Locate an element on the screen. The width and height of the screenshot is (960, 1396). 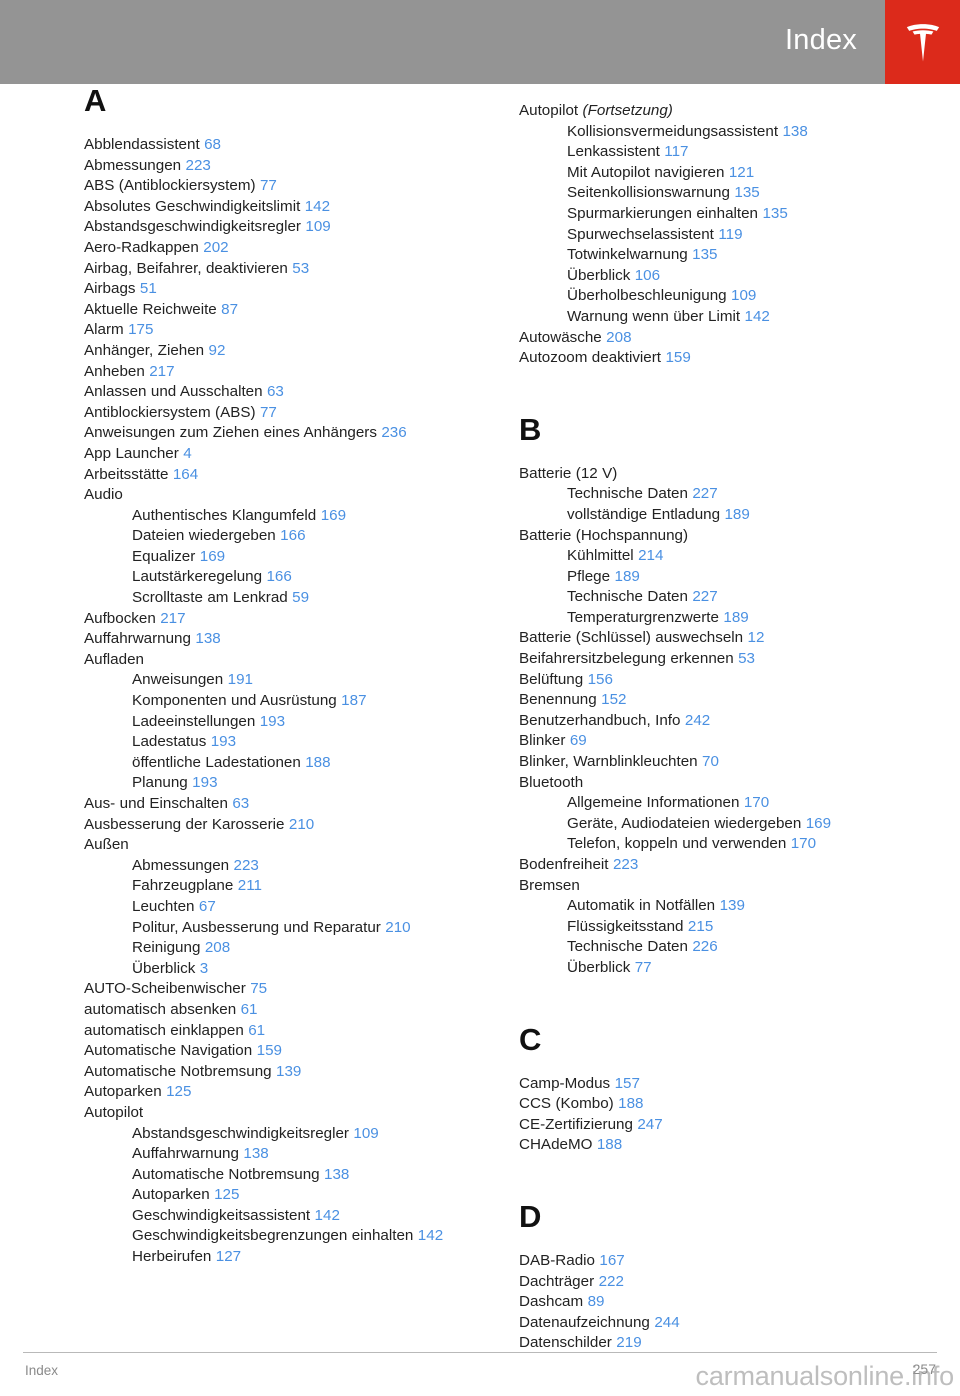
index-entry: Telefon, koppeln und verwenden 170 is located at coordinates (719, 844).